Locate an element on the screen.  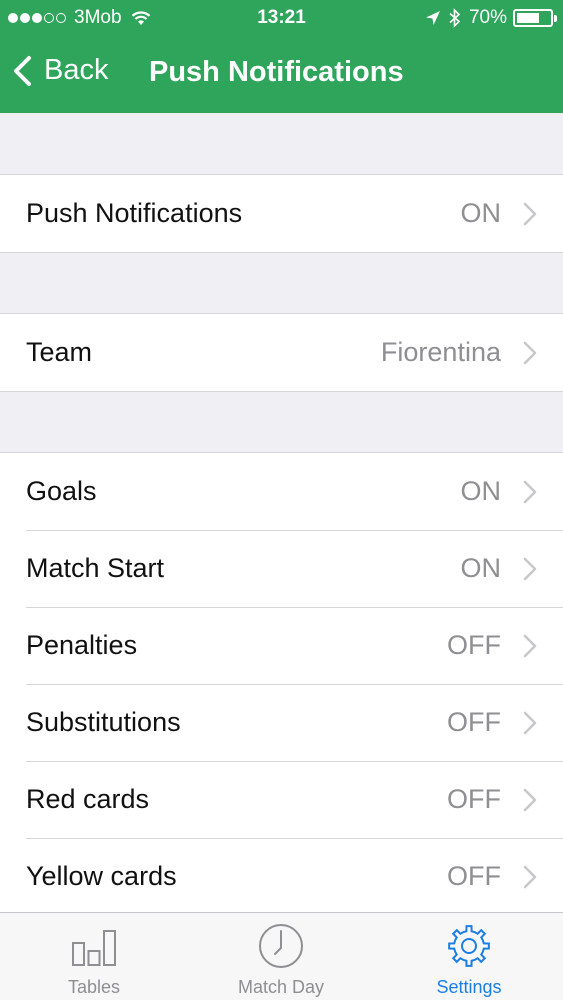
settings-row-substitutions: Substitutions OFF is located at coordinates (281, 722).